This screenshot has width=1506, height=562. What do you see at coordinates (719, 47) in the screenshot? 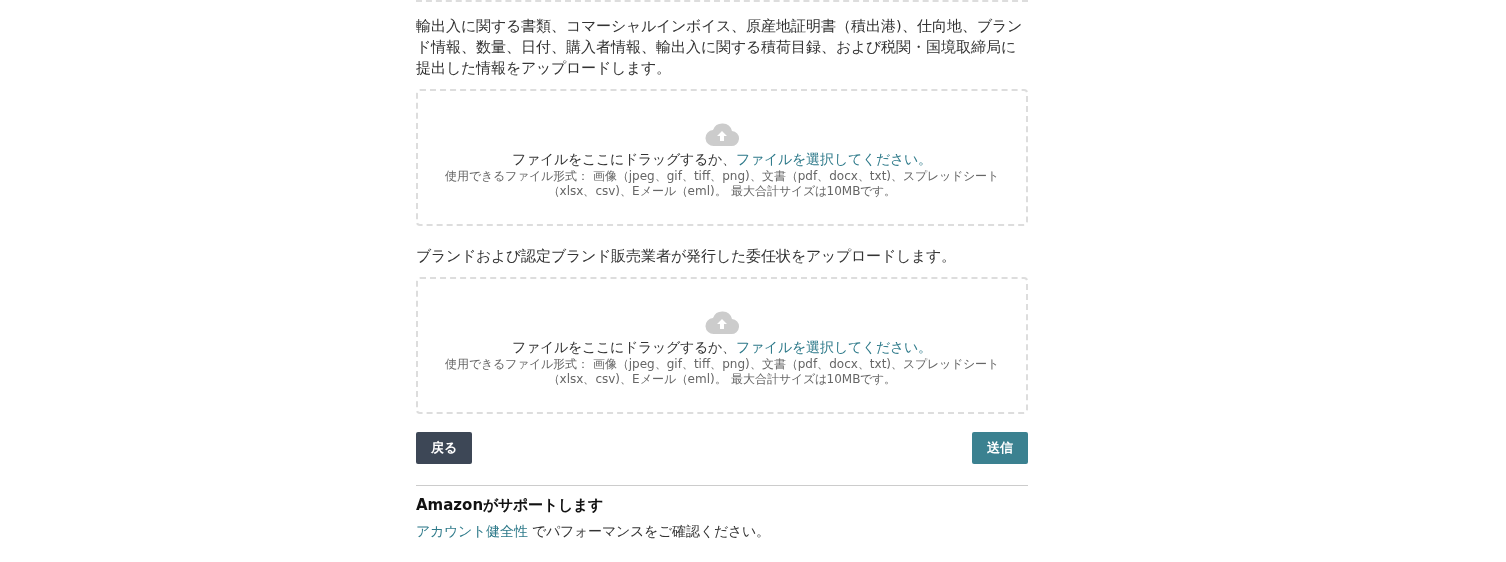
I see `upload-instructions: 輸出入に関する書類、コマーシャルインボイス、原産地証明書（積出港)、仕向地、ブランド情報、数量、日付、購入者情報、輸出入に関する積荷目録、および税関・国境取締局に提出した情報をアップロードします。` at bounding box center [719, 47].